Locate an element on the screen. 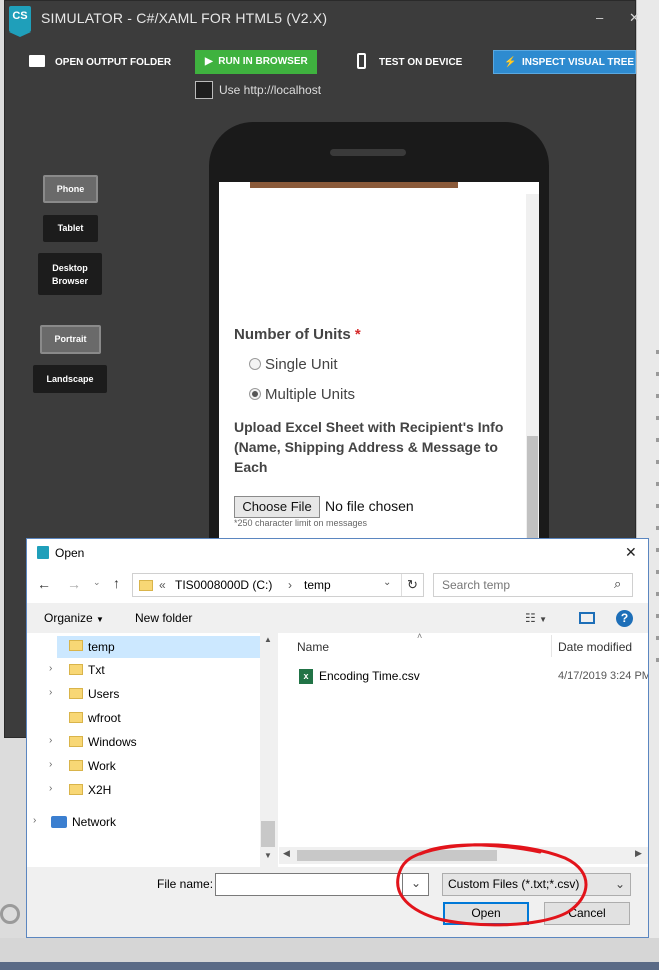  nav-item-windows: Windows is located at coordinates (112, 742).